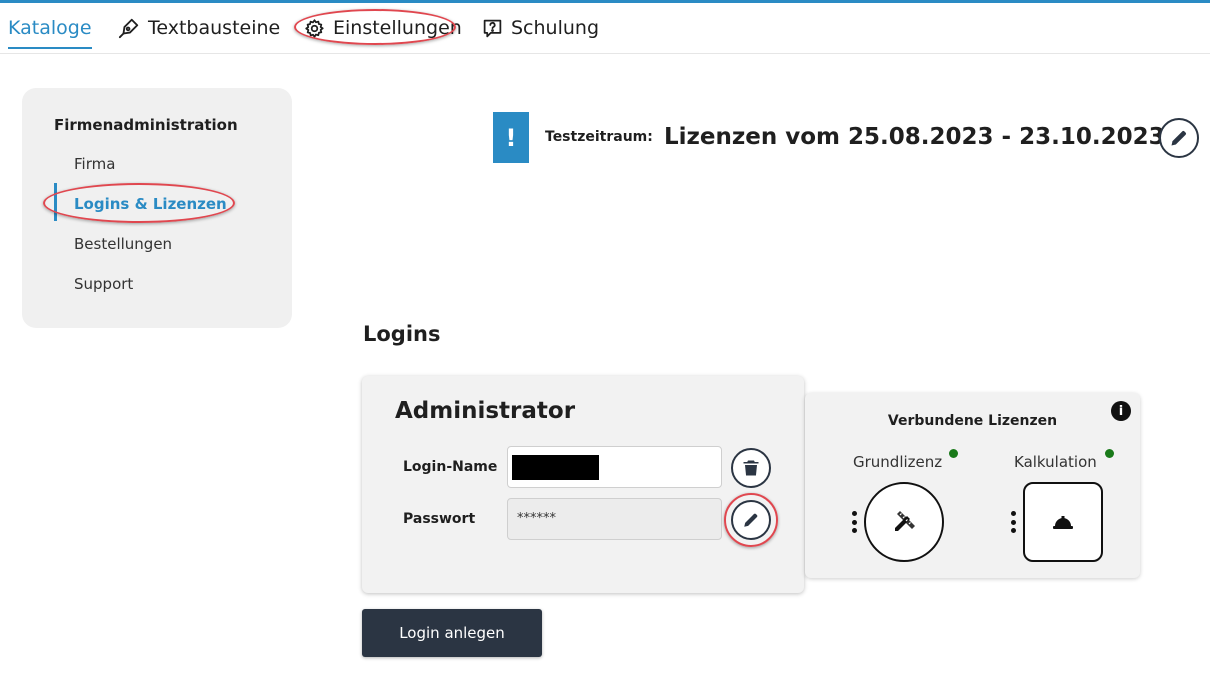 The height and width of the screenshot is (676, 1210). I want to click on nav-tab-kataloge: Kataloge, so click(50, 28).